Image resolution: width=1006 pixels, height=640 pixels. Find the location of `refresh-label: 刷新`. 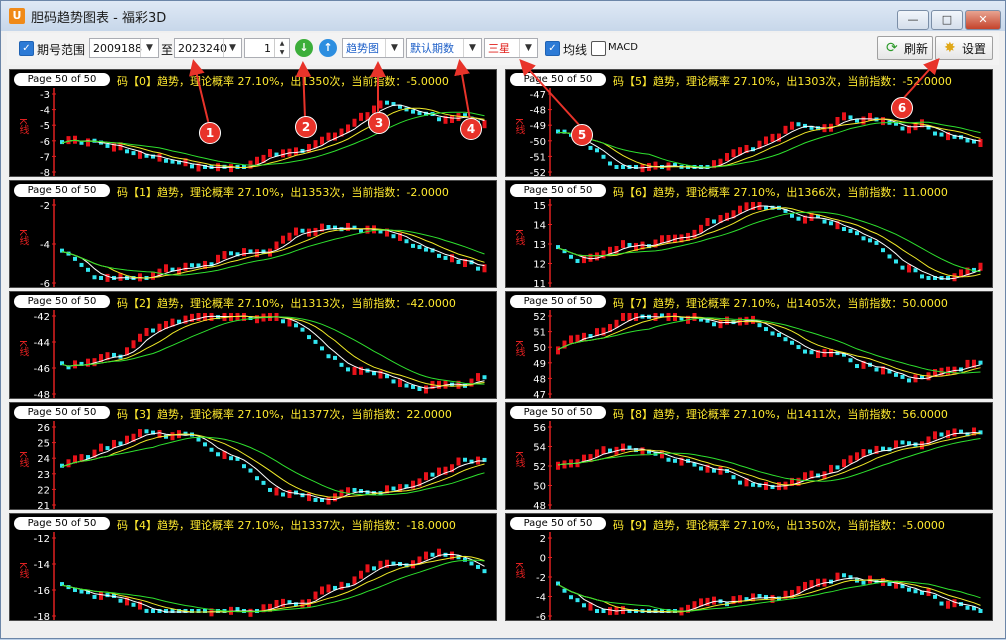

refresh-label: 刷新 is located at coordinates (916, 49).